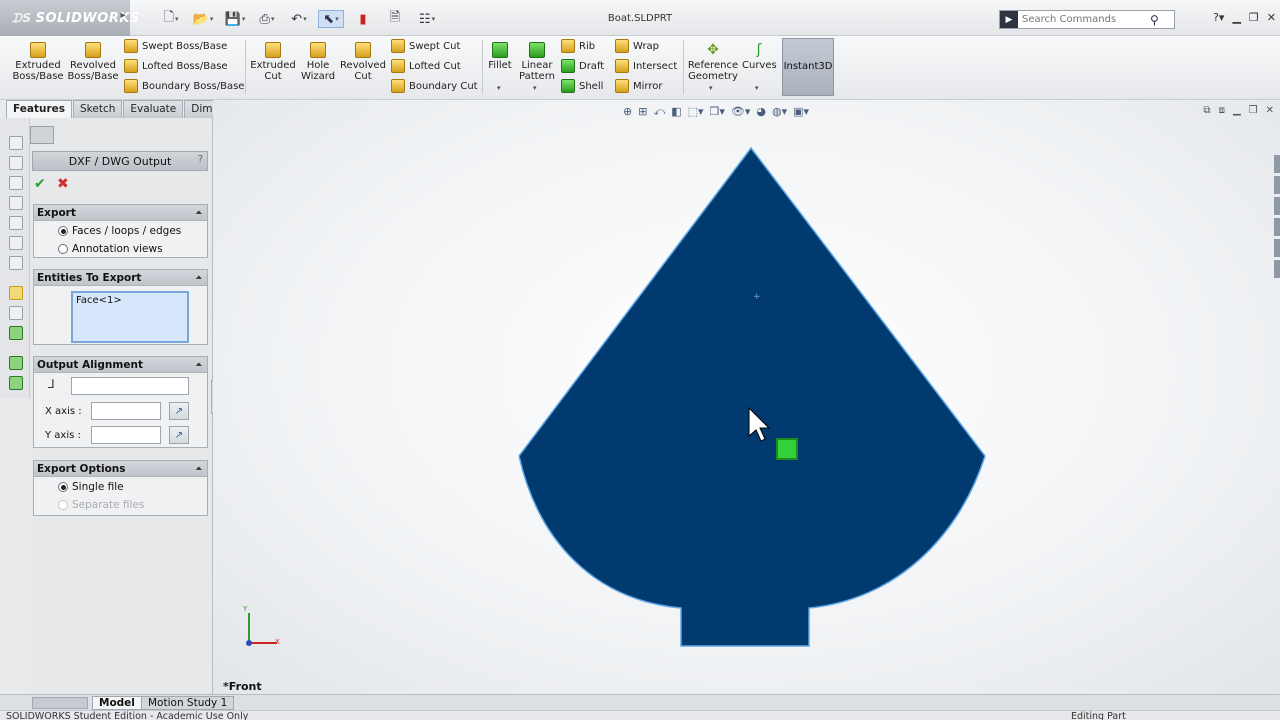 The width and height of the screenshot is (1280, 720). Describe the element at coordinates (38, 61) in the screenshot. I see `extruded-boss-button: Extruded Boss/Base` at that location.